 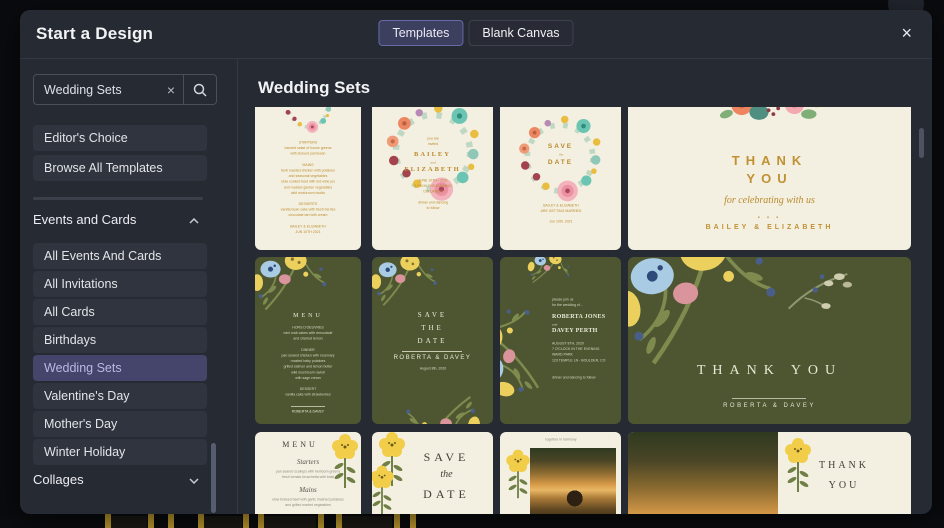 I want to click on sidebar-scrollbar, so click(x=213, y=478).